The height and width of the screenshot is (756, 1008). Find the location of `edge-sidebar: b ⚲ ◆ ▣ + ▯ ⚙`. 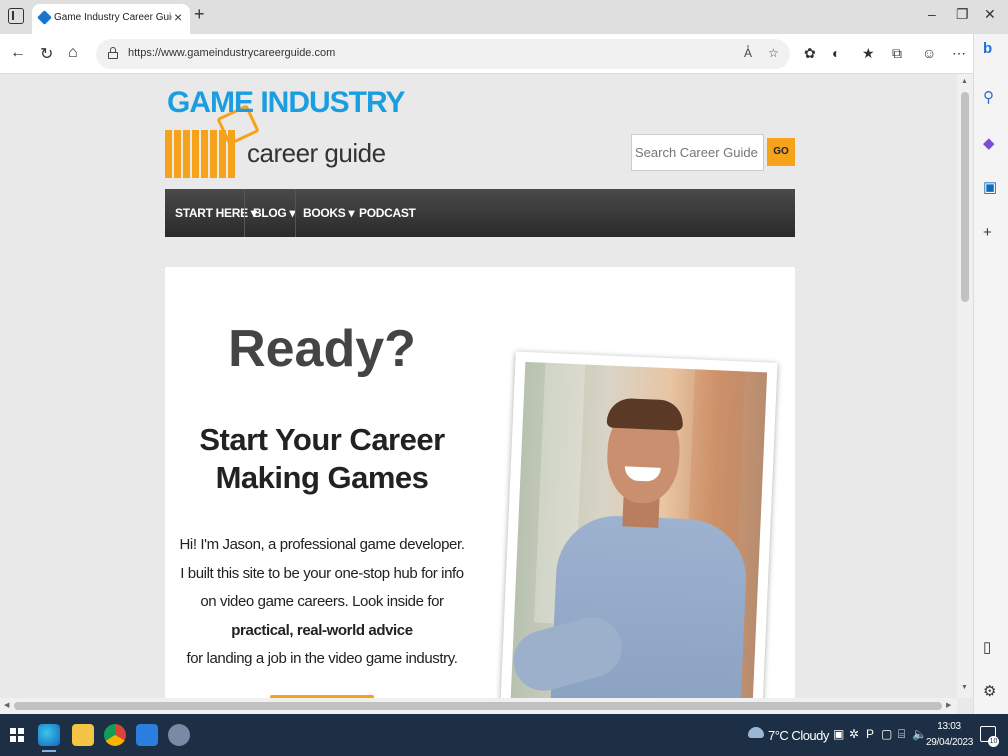

edge-sidebar: b ⚲ ◆ ▣ + ▯ ⚙ is located at coordinates (990, 374).